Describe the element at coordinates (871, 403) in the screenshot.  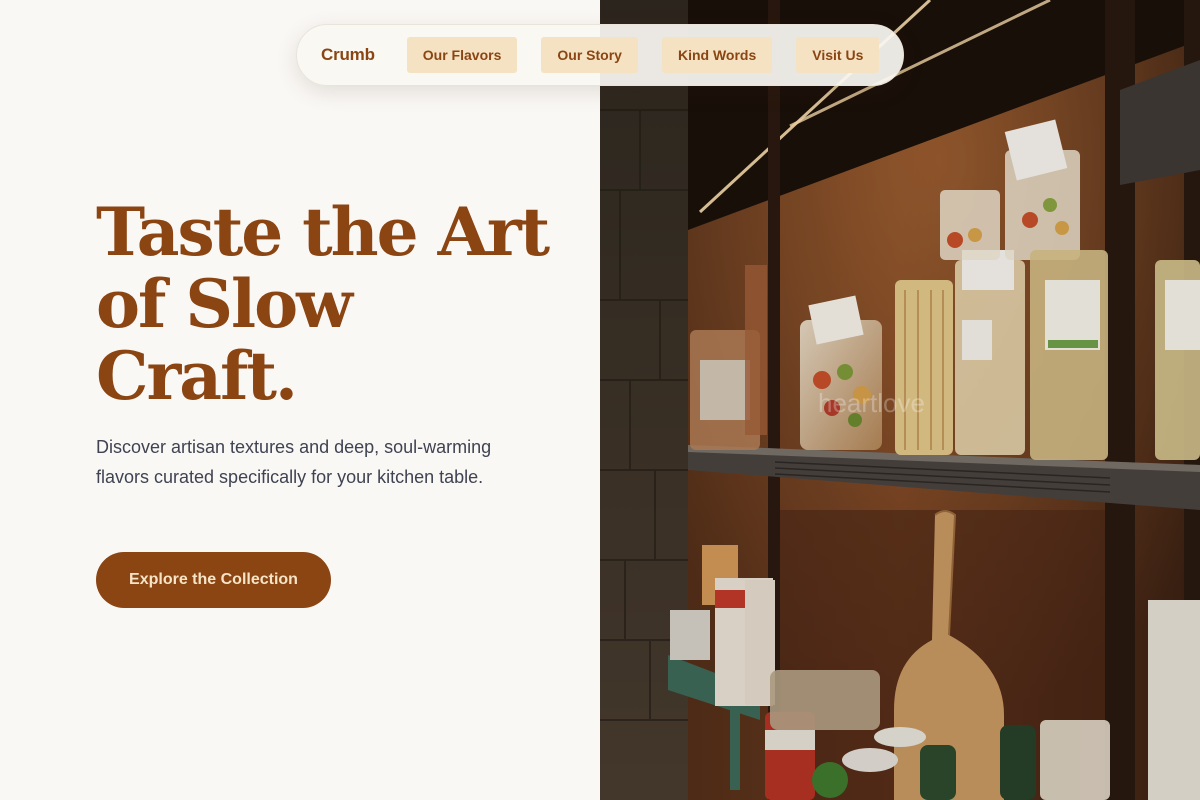
I see `photo-watermark: heartlove` at that location.